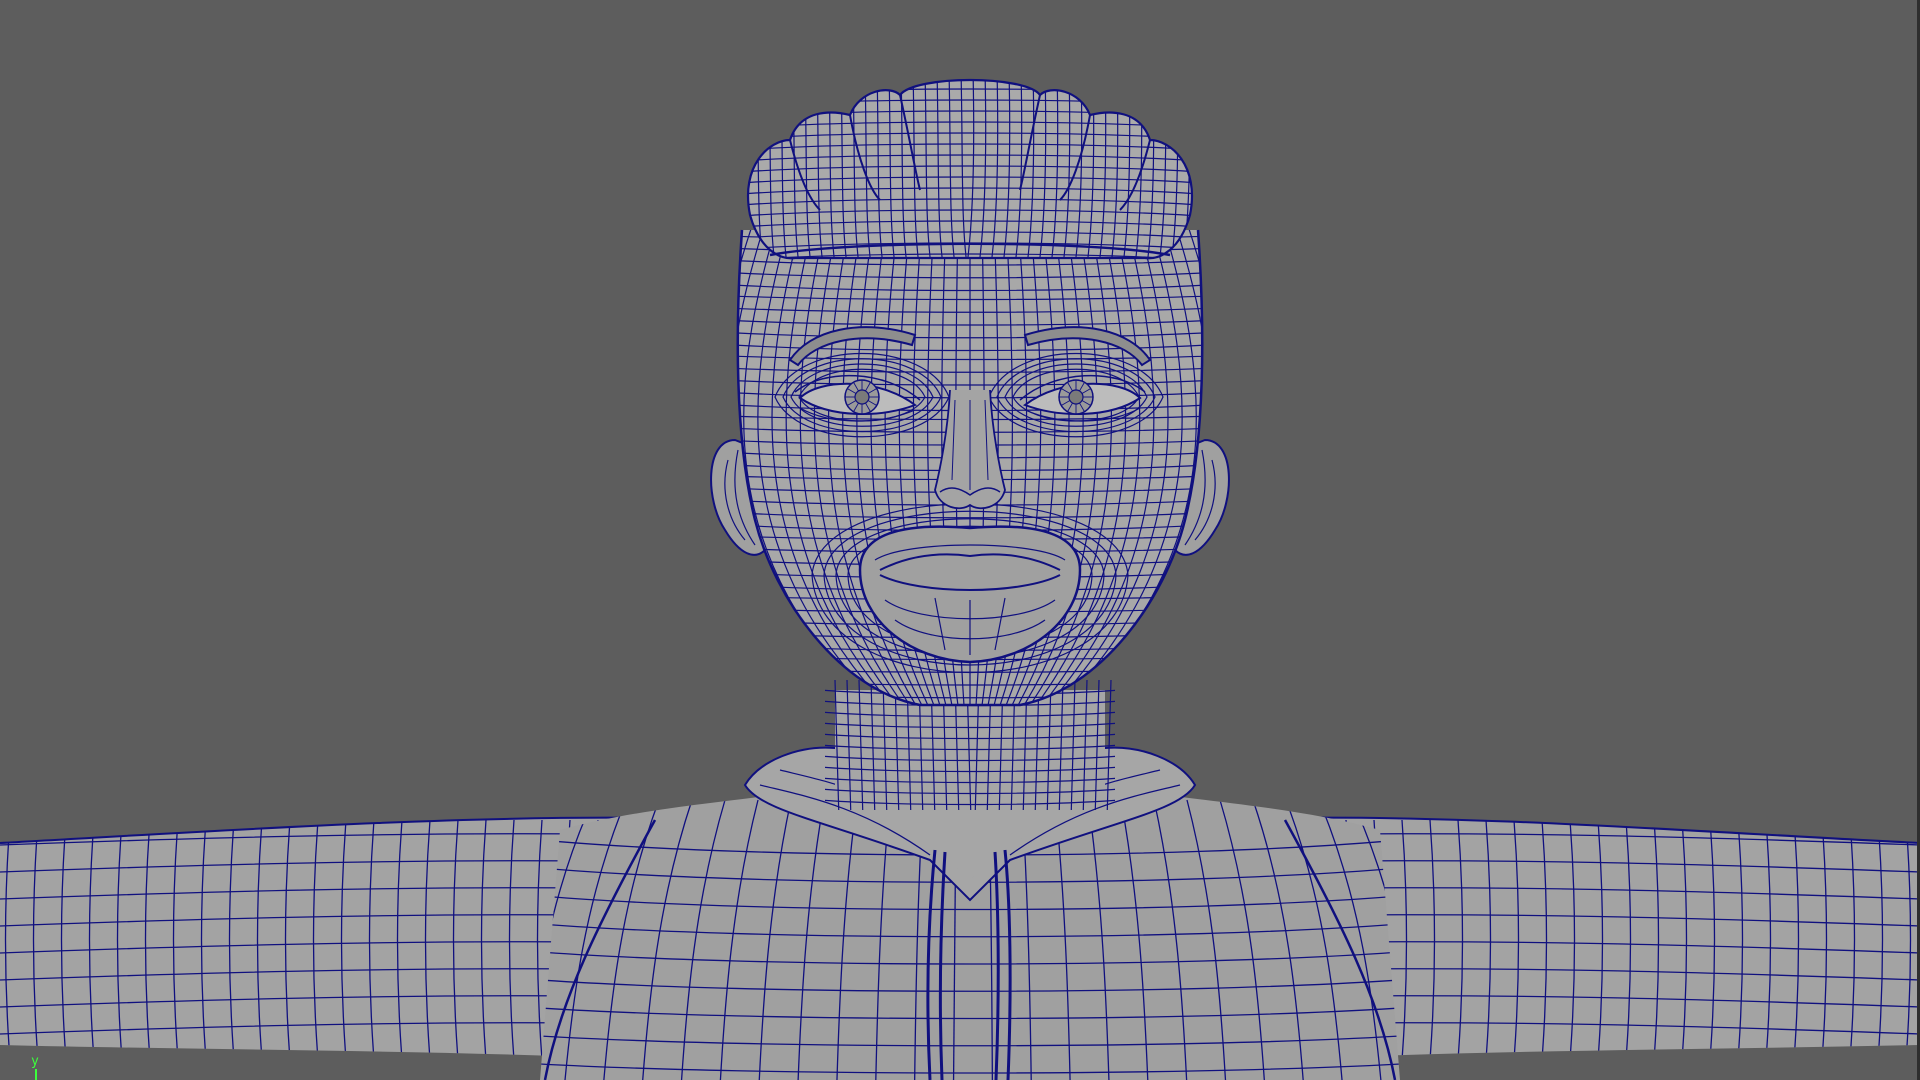 Image resolution: width=1920 pixels, height=1080 pixels. What do you see at coordinates (35, 1061) in the screenshot?
I see `axis-y-label: y` at bounding box center [35, 1061].